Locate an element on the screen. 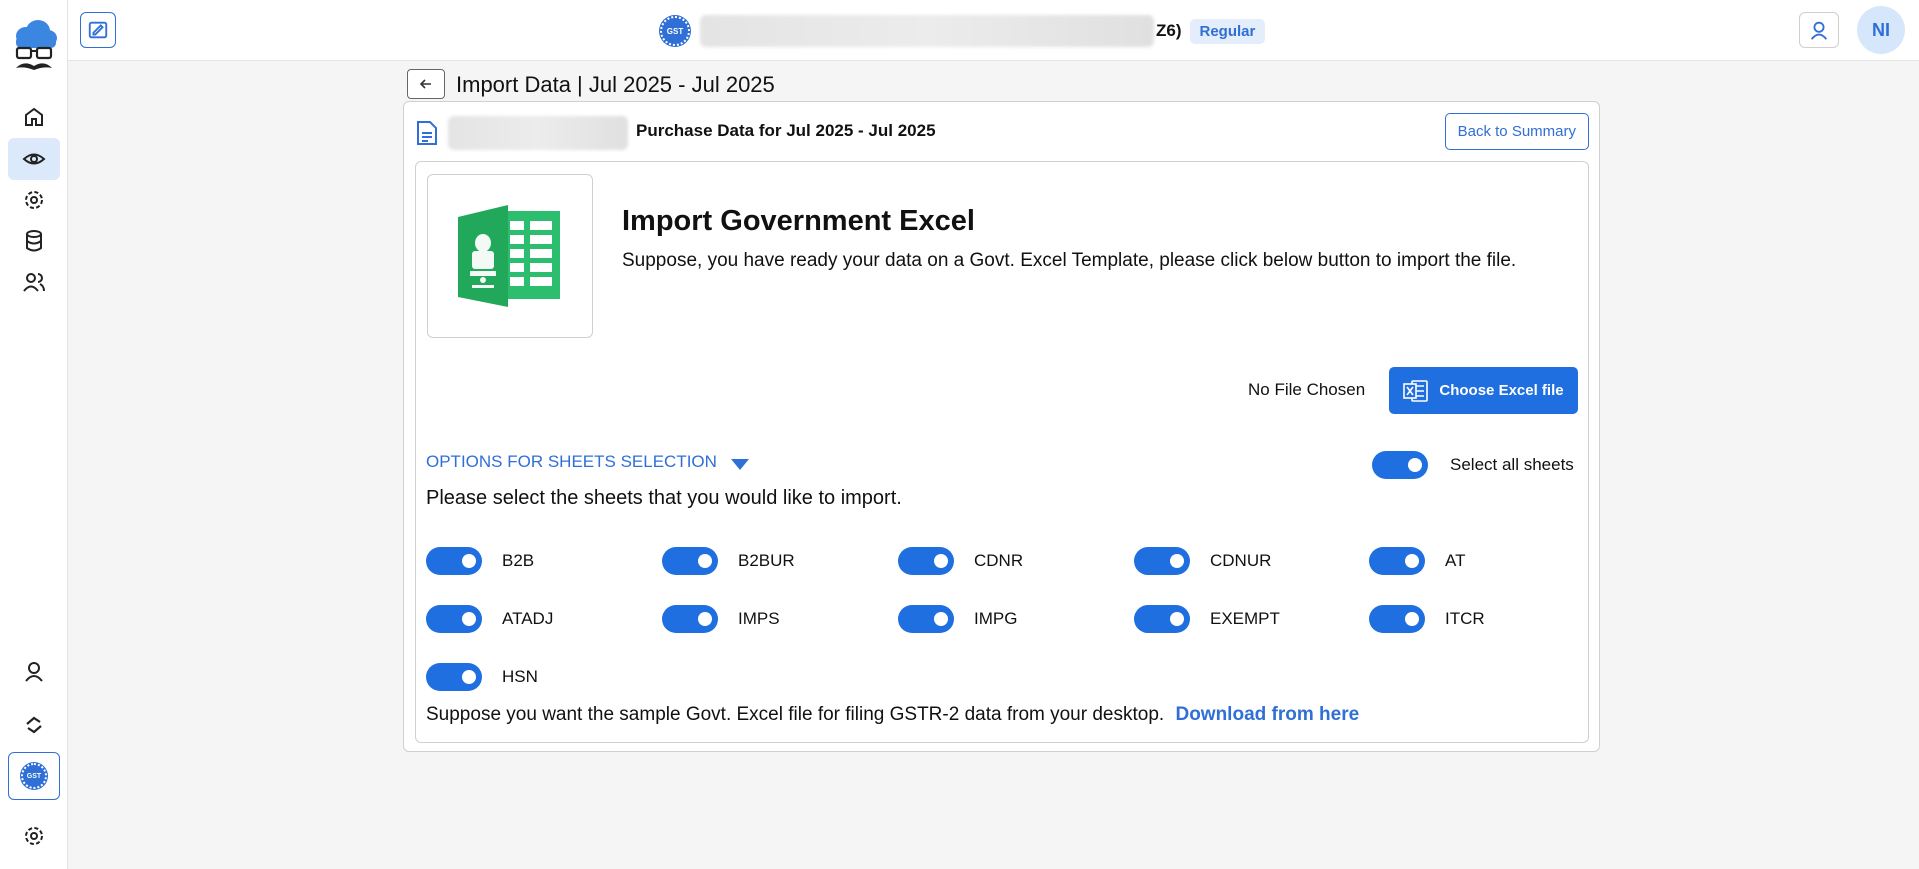 Image resolution: width=1919 pixels, height=869 pixels. choose-excel-file-label: Choose Excel file is located at coordinates (1501, 390).